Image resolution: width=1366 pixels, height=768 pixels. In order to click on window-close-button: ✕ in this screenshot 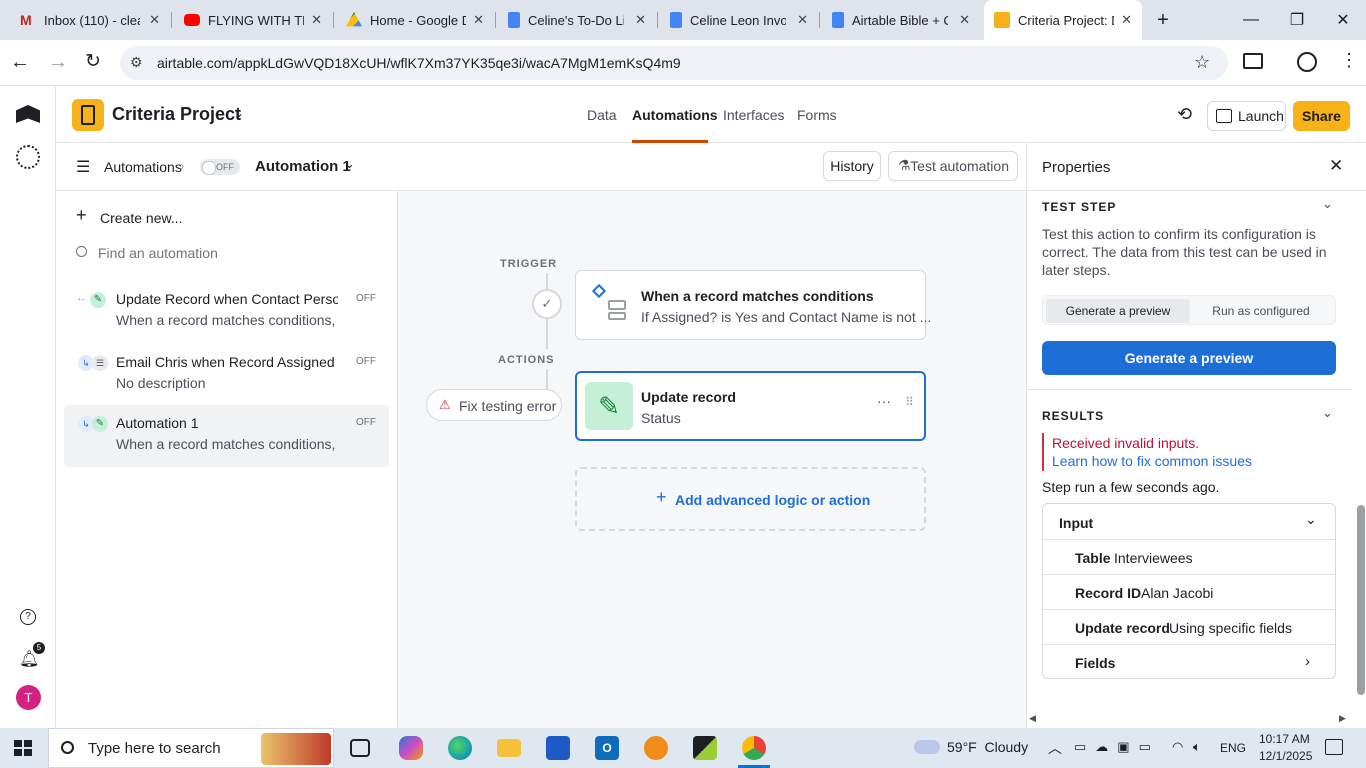, I will do `click(1343, 20)`.